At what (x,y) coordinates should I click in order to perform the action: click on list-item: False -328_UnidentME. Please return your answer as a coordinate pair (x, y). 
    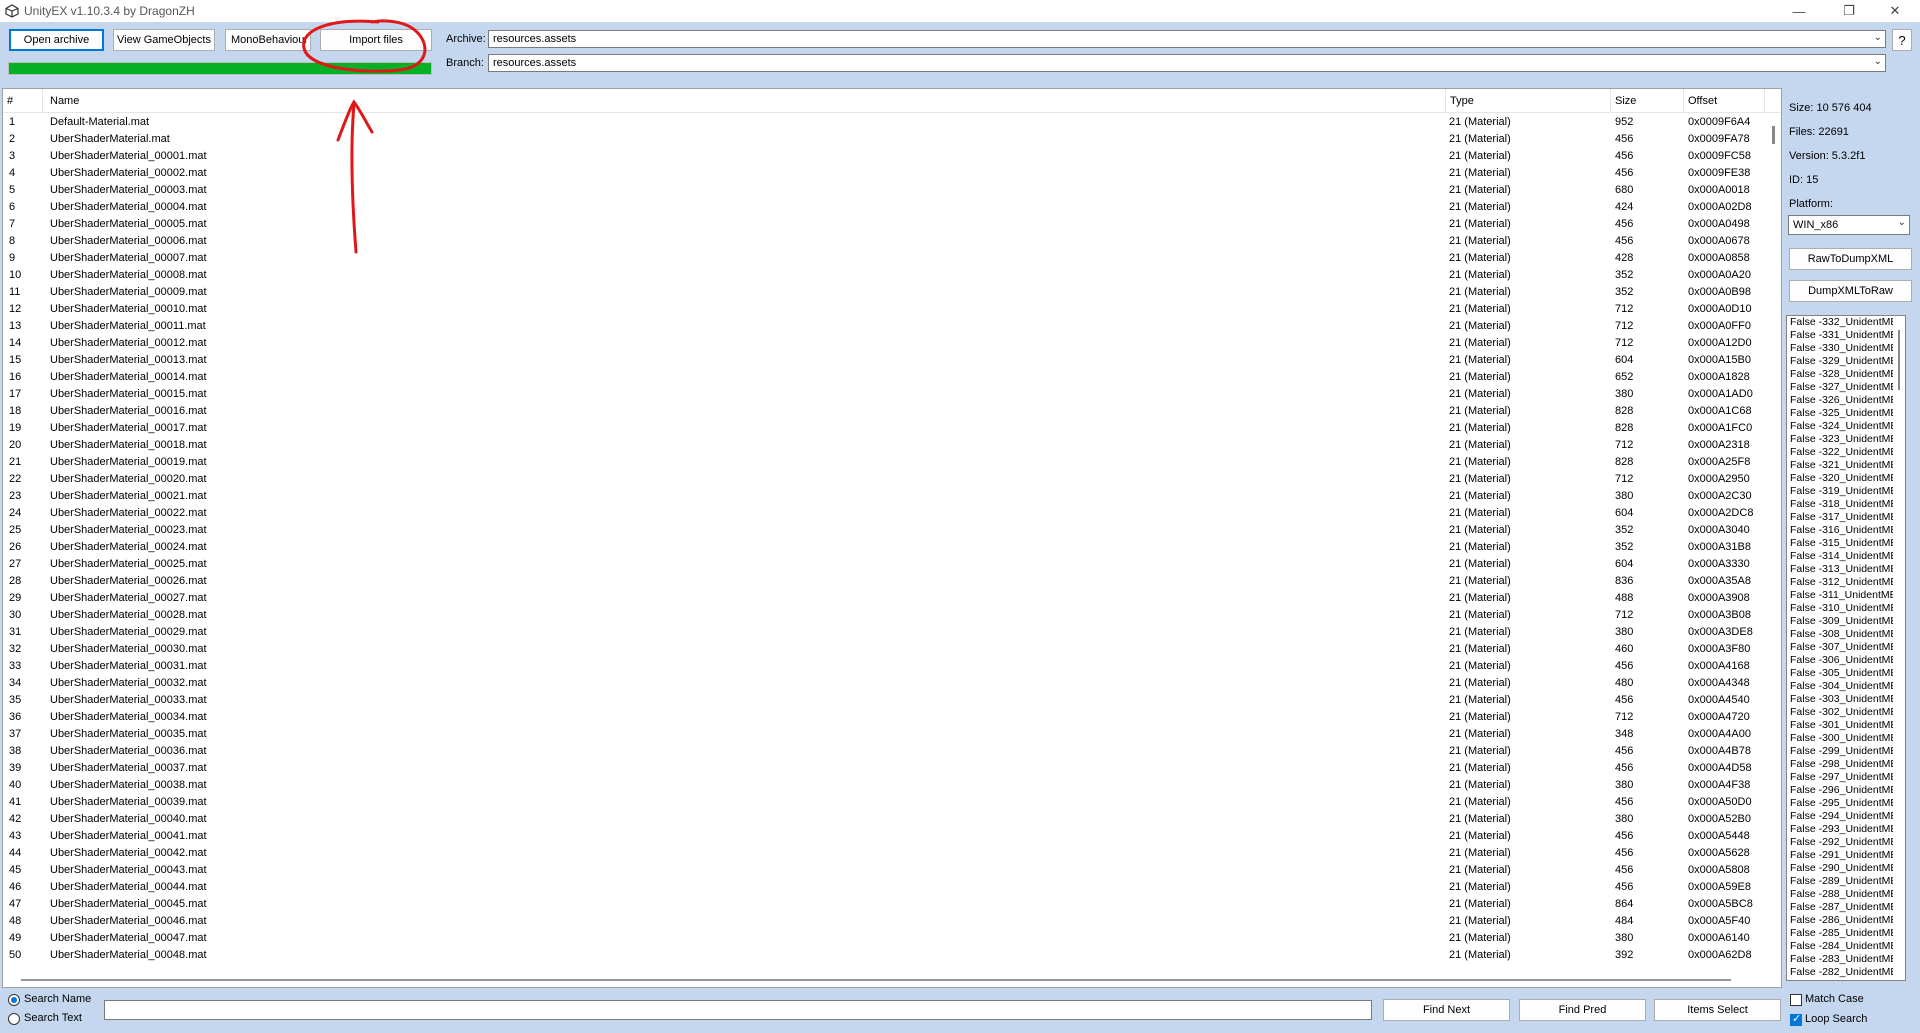
    Looking at the image, I should click on (1846, 374).